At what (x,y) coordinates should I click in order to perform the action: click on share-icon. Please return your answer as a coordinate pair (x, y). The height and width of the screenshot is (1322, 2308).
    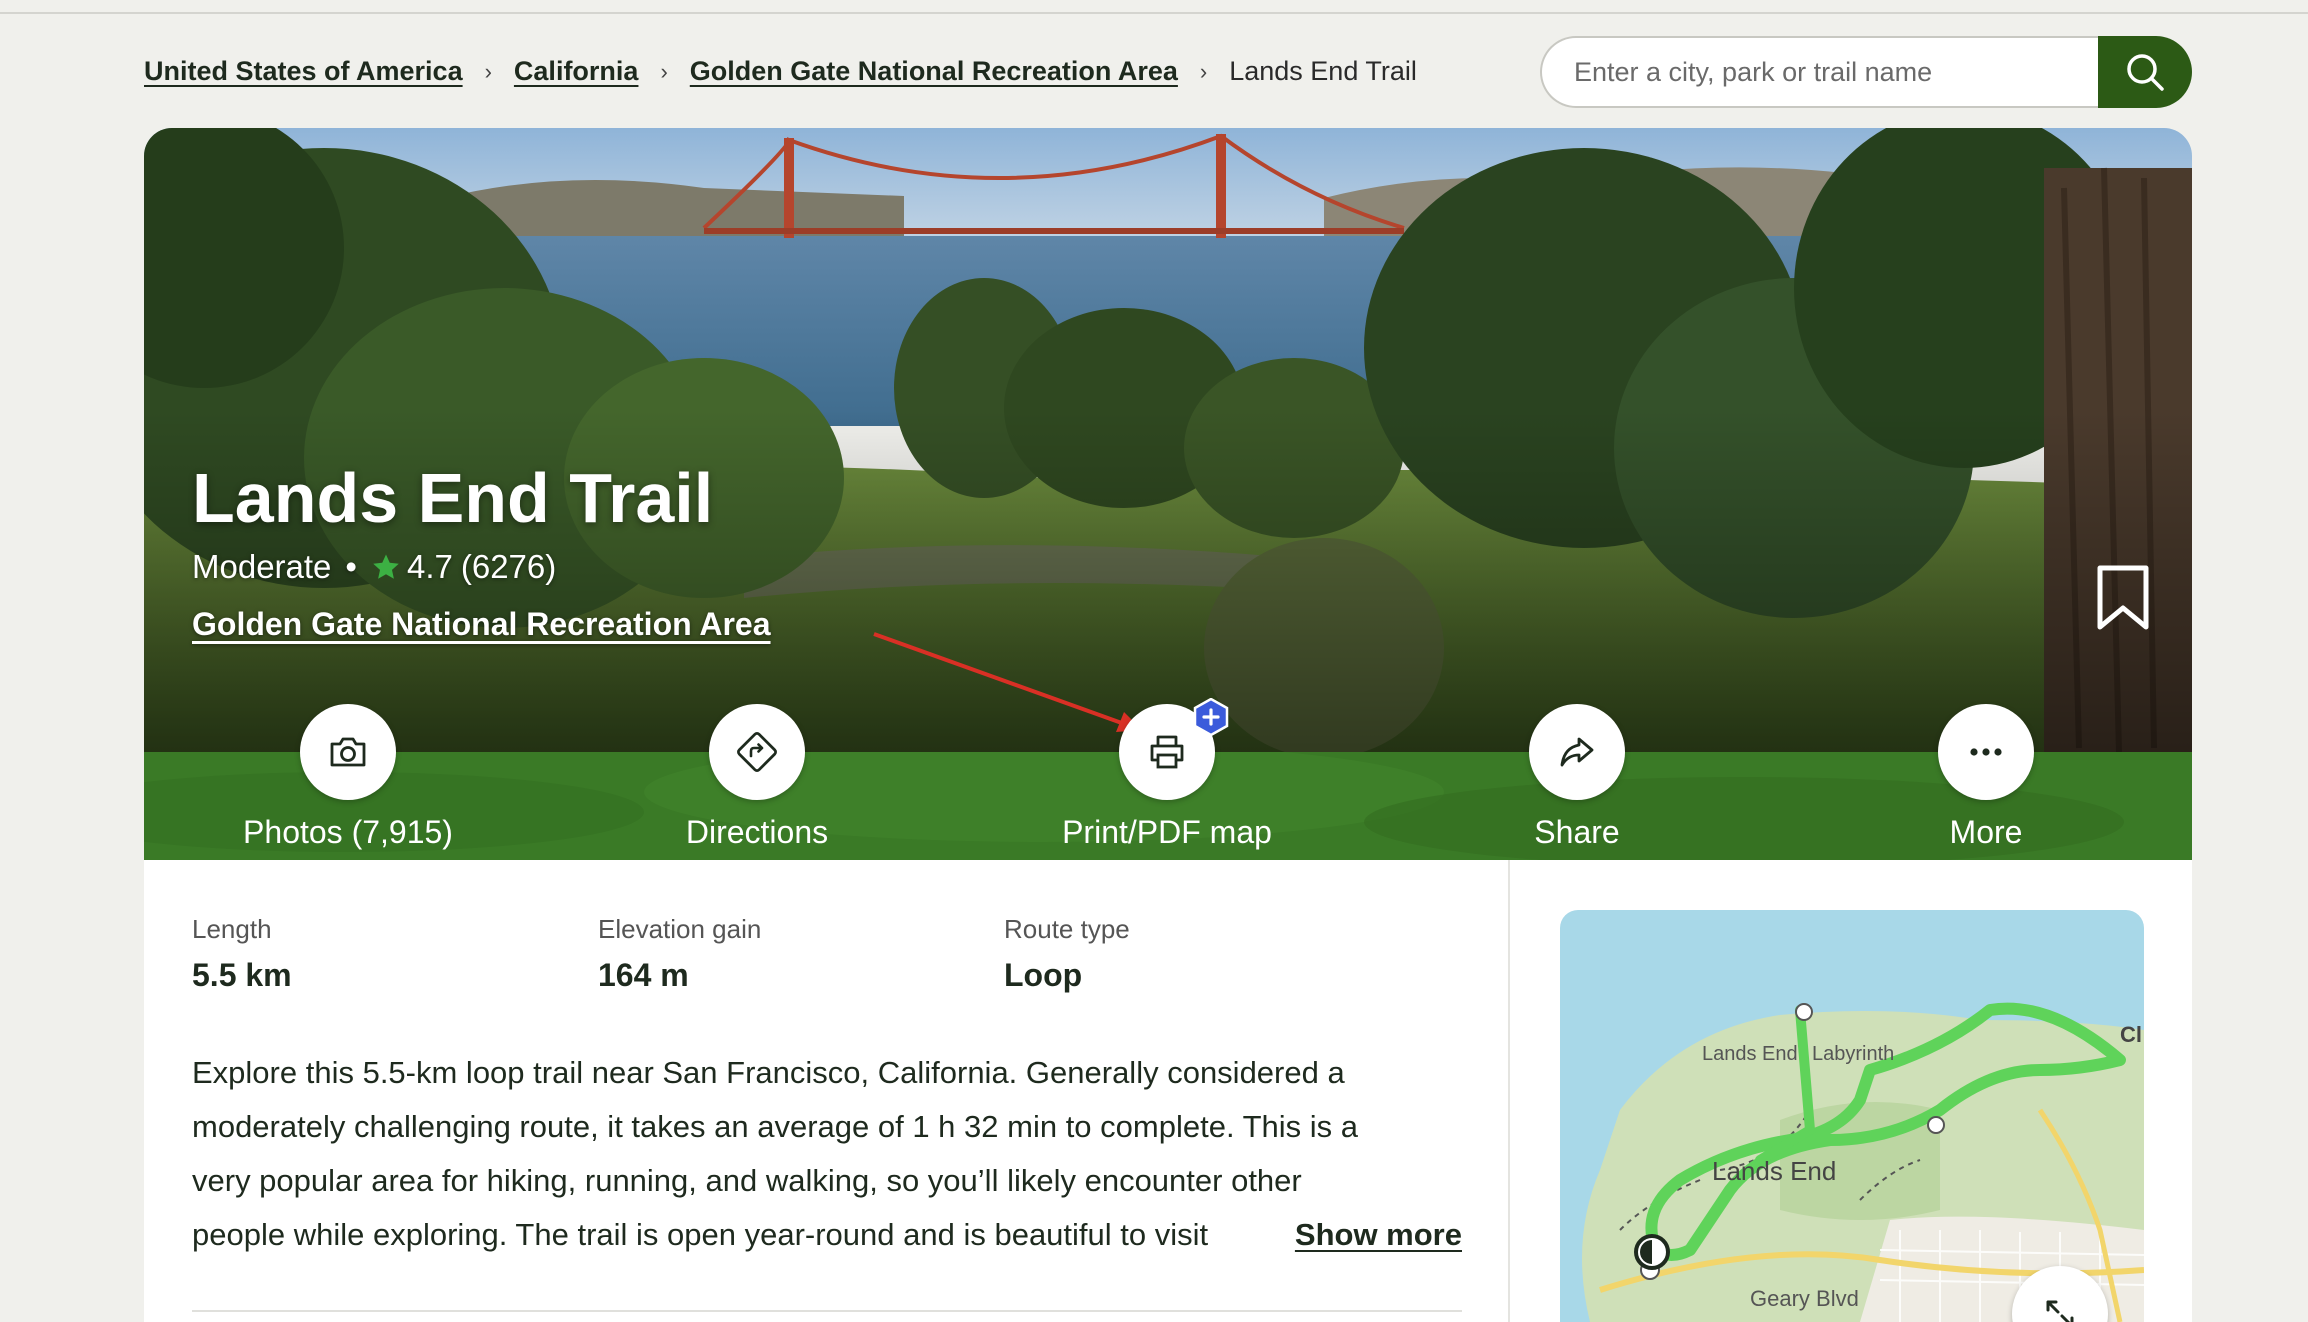
    Looking at the image, I should click on (1577, 752).